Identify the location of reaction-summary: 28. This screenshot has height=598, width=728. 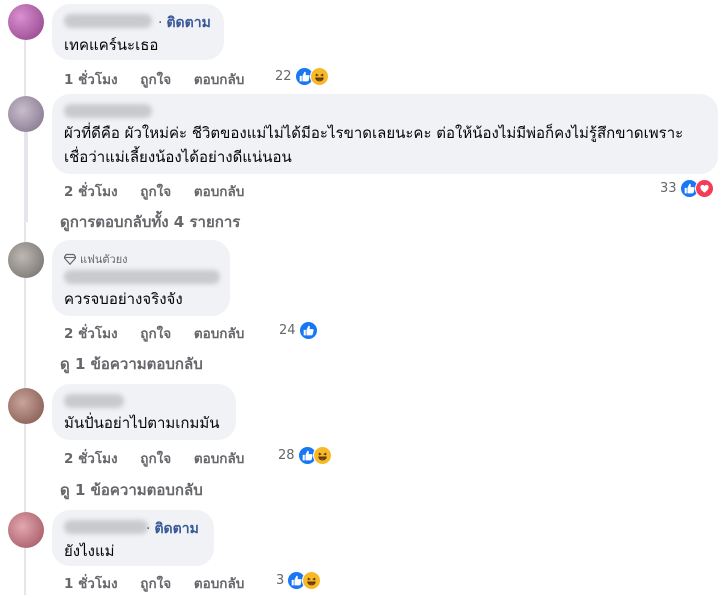
(305, 455).